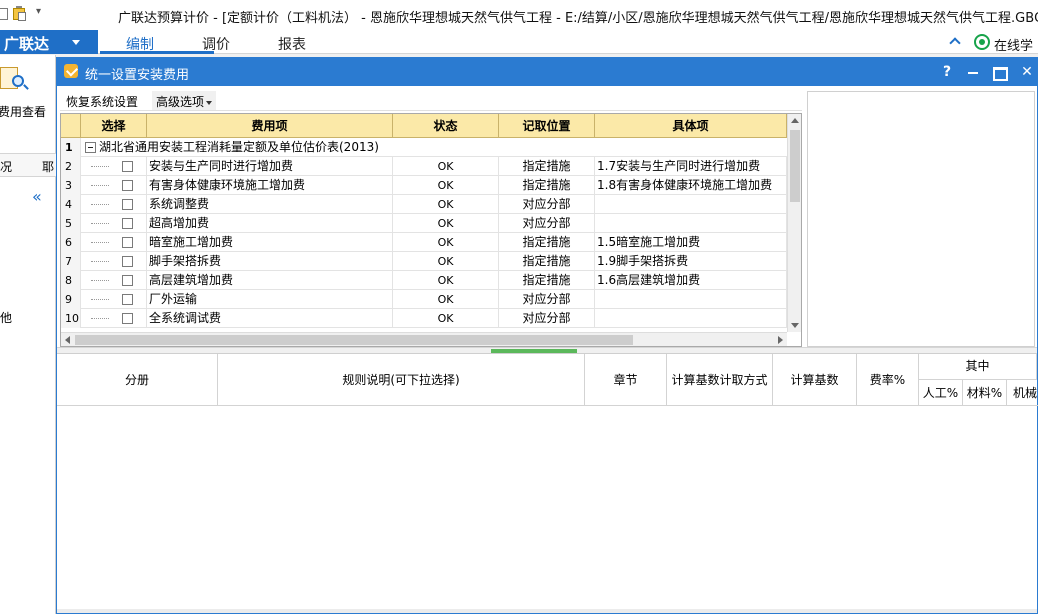 The height and width of the screenshot is (614, 1038). I want to click on specific-item-cell: 1.8有害身体健康环境施工增加费, so click(691, 185).